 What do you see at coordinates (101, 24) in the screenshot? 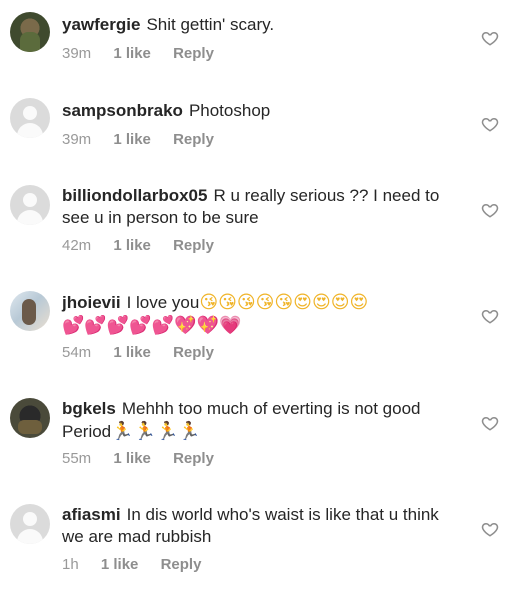
I see `comment-username: yawfergie` at bounding box center [101, 24].